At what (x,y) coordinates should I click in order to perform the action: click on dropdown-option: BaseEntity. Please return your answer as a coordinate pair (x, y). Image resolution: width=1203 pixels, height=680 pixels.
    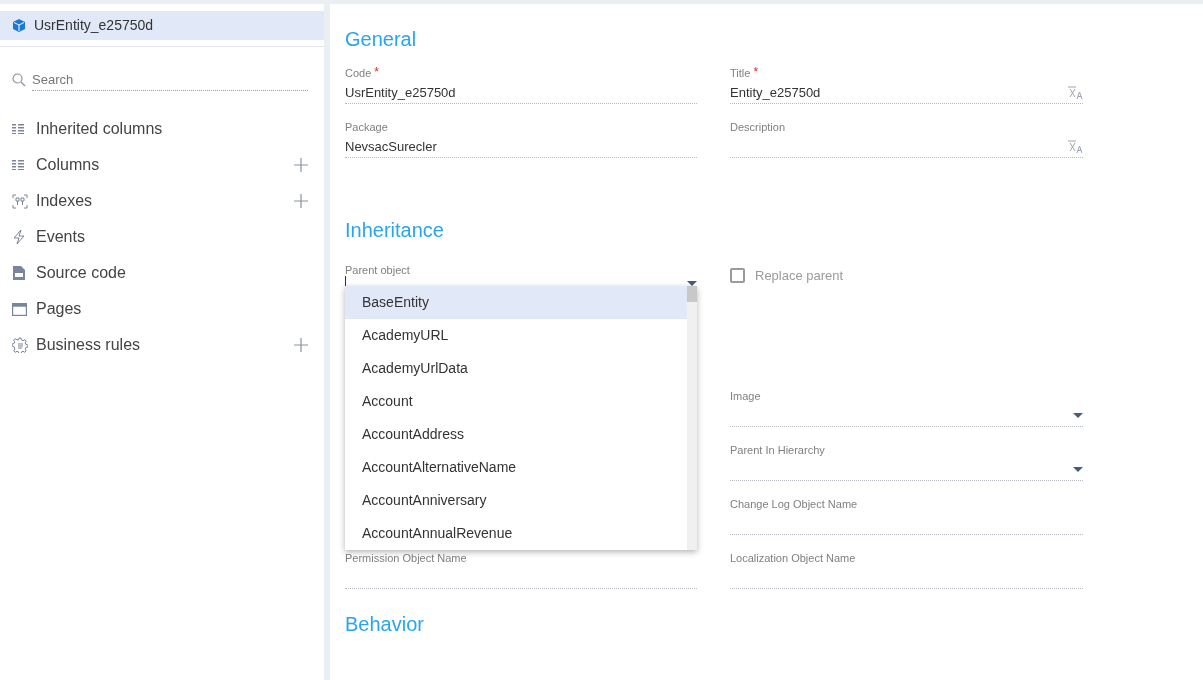
    Looking at the image, I should click on (516, 302).